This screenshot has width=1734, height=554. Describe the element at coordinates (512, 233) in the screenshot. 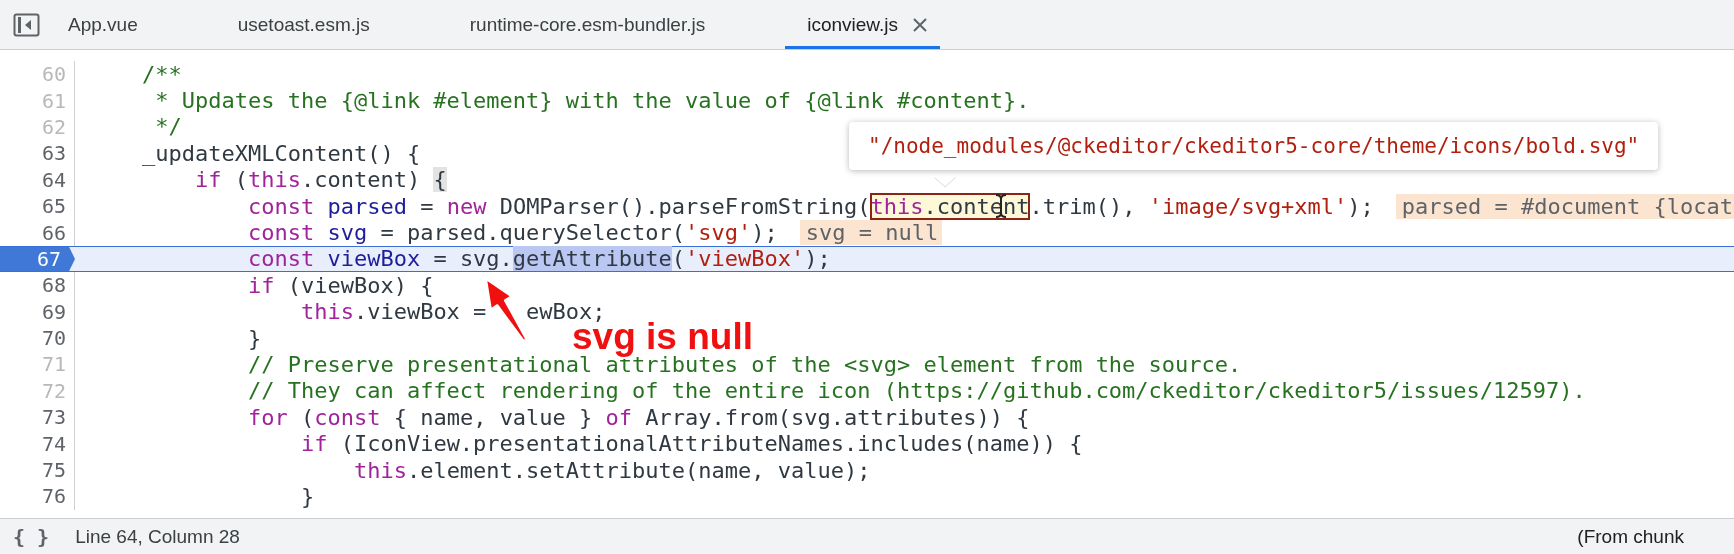

I see `code-text: const svg = parsed.querySelector('svg');` at that location.